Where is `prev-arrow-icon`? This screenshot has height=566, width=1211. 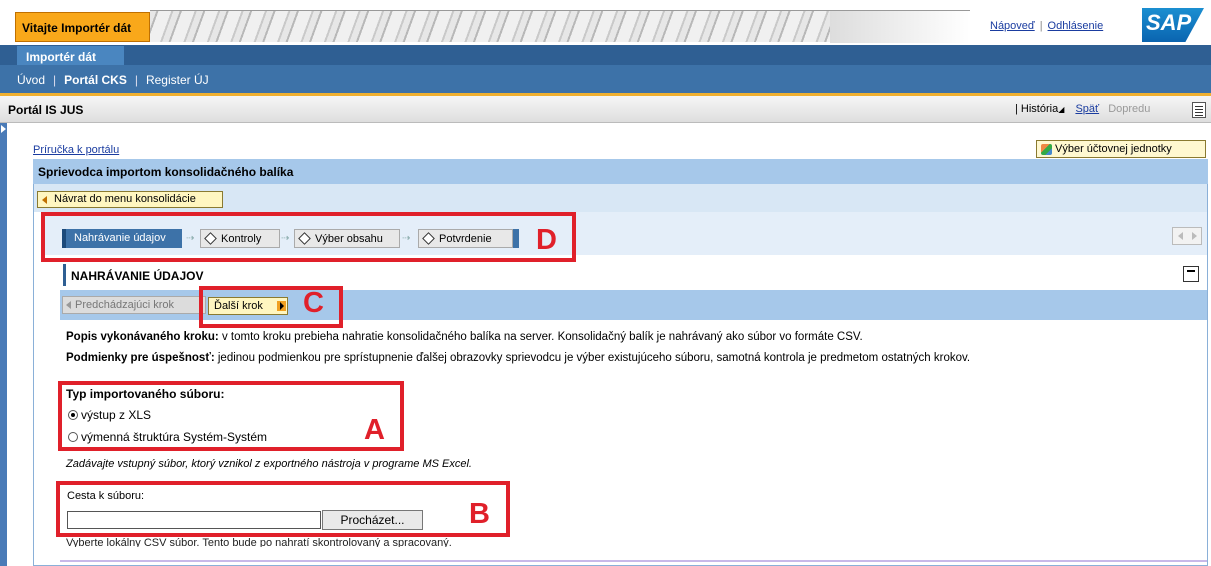 prev-arrow-icon is located at coordinates (68, 305).